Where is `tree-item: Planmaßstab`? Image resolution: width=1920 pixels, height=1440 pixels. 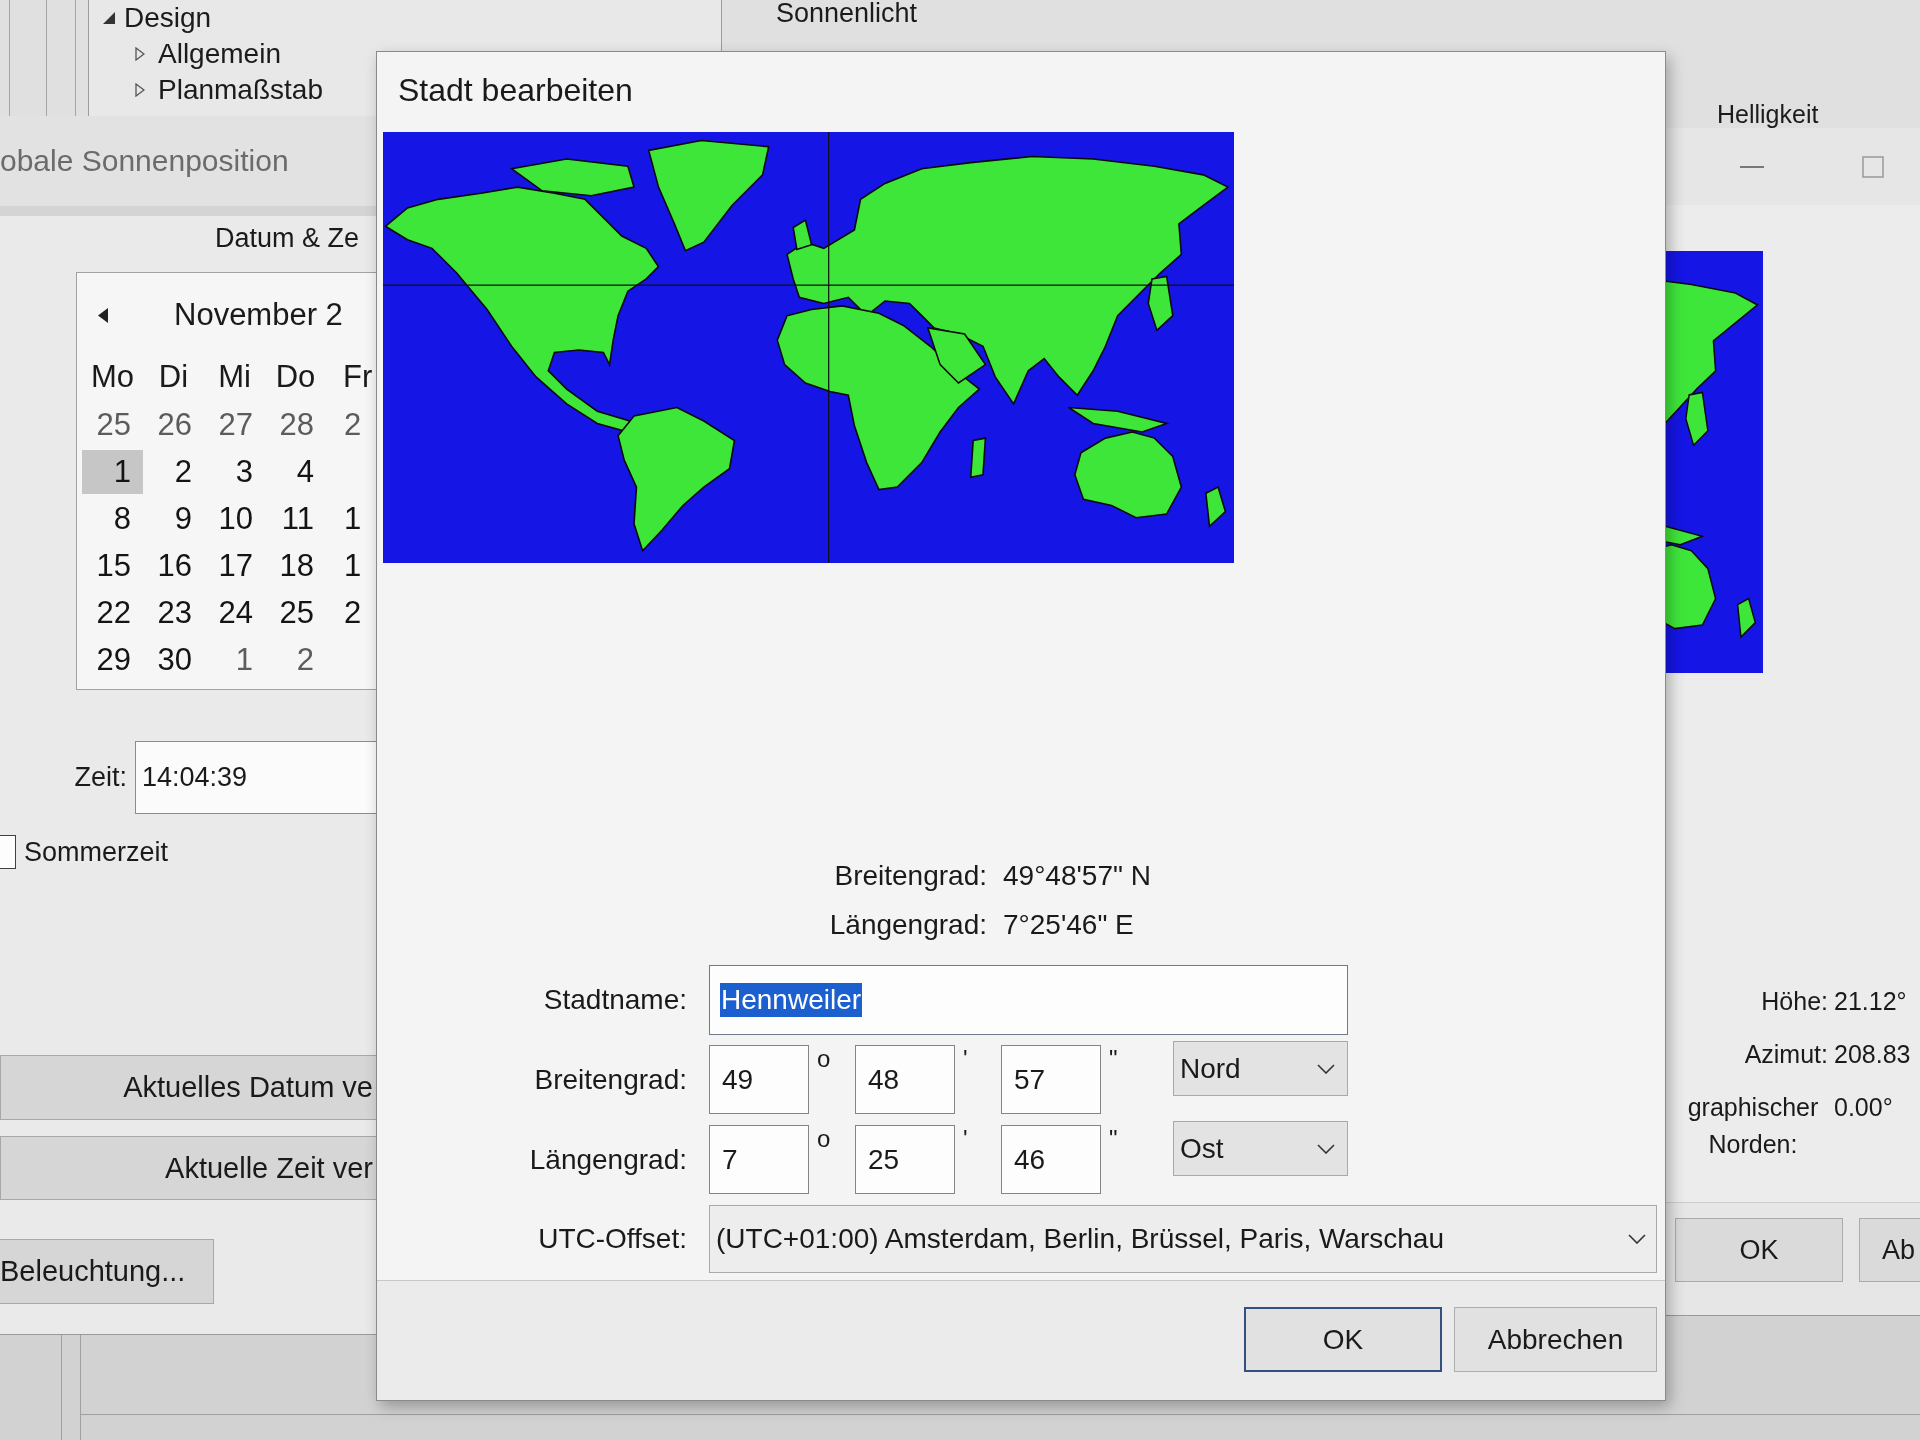 tree-item: Planmaßstab is located at coordinates (240, 90).